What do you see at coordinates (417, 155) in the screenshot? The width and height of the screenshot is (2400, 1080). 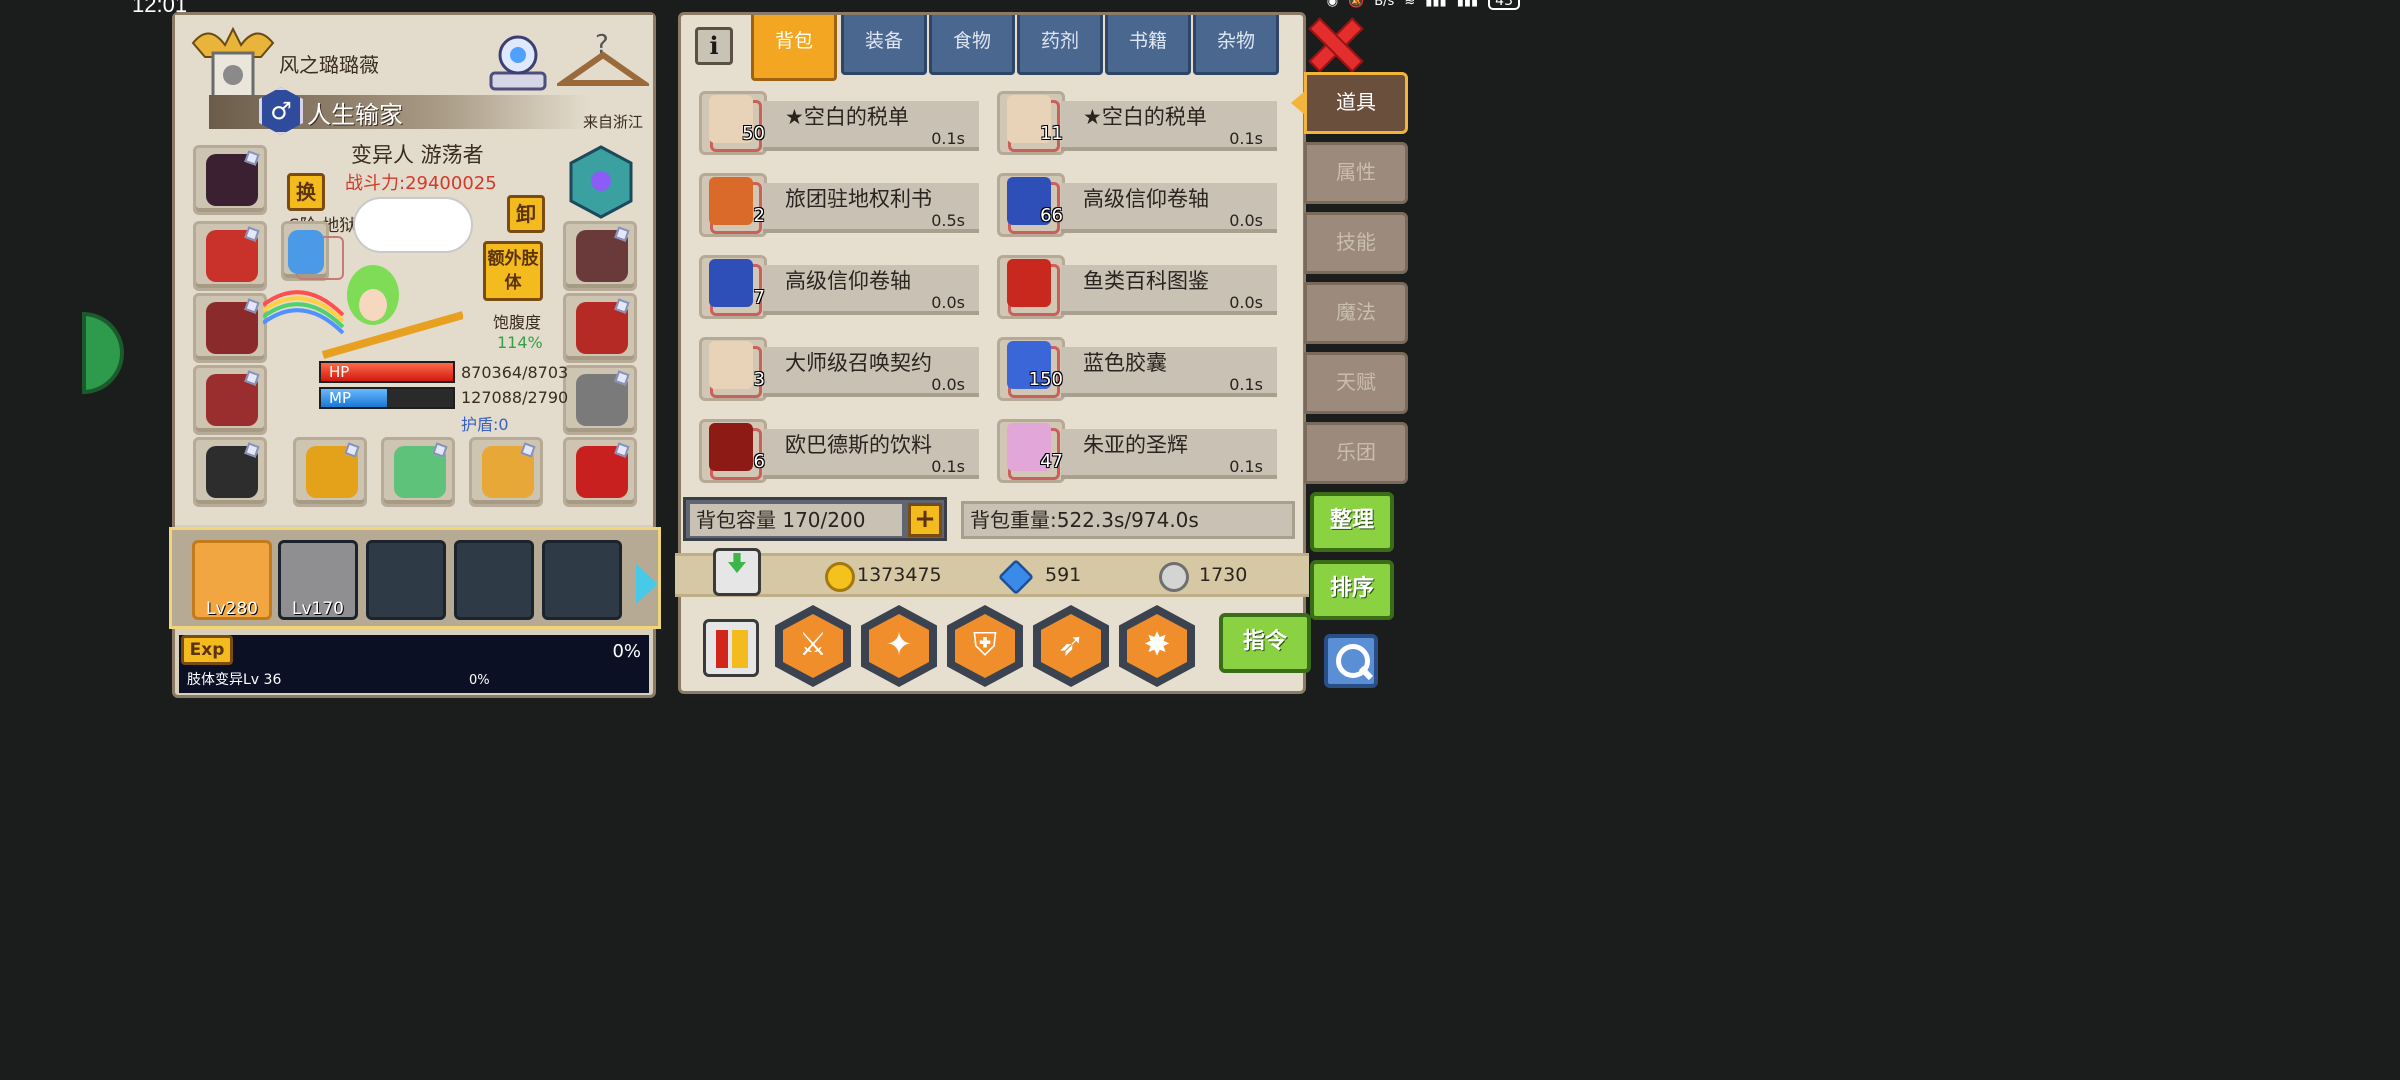 I see `character-class: 变异人 游荡者` at bounding box center [417, 155].